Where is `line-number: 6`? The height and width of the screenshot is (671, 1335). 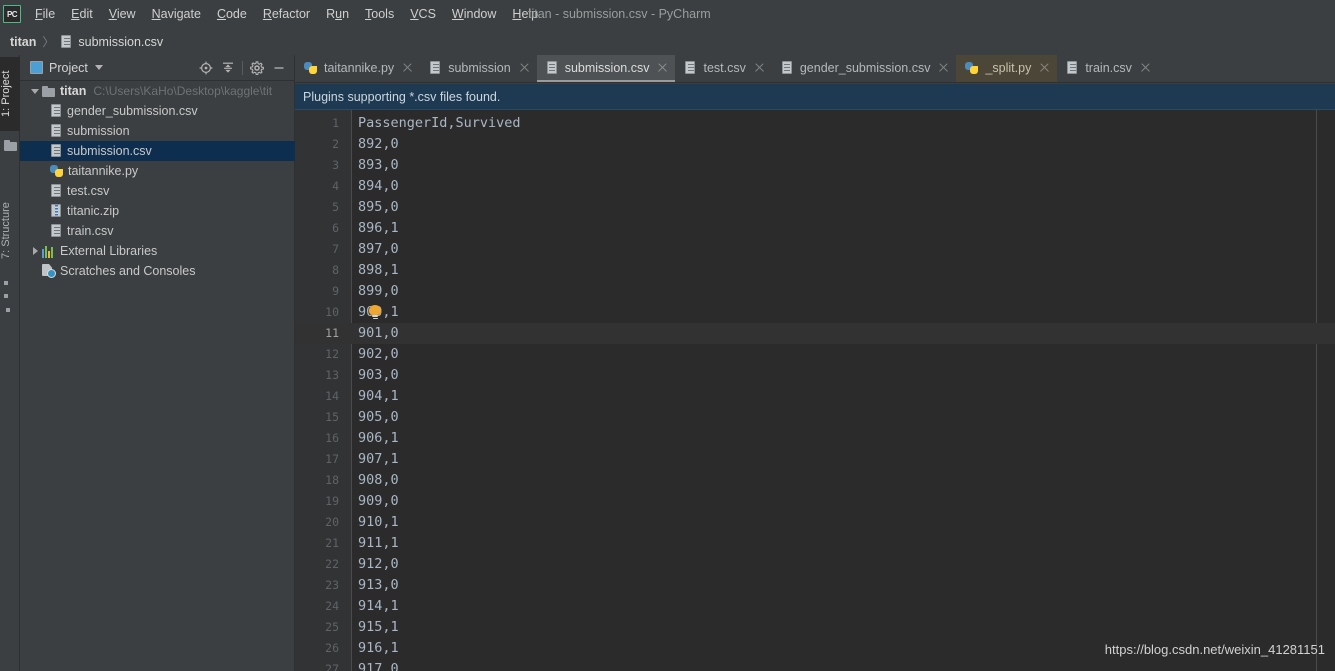
line-number: 6 is located at coordinates (335, 228).